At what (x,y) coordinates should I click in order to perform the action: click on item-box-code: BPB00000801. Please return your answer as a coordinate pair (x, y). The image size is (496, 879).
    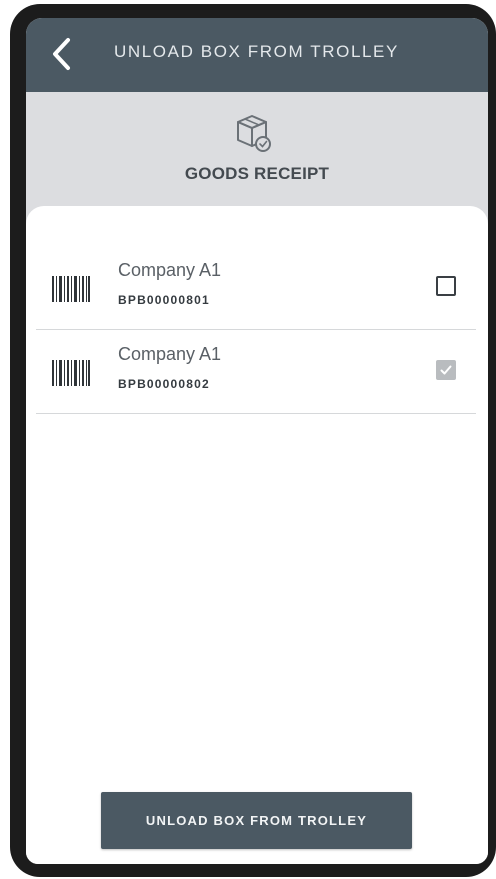
    Looking at the image, I should click on (164, 300).